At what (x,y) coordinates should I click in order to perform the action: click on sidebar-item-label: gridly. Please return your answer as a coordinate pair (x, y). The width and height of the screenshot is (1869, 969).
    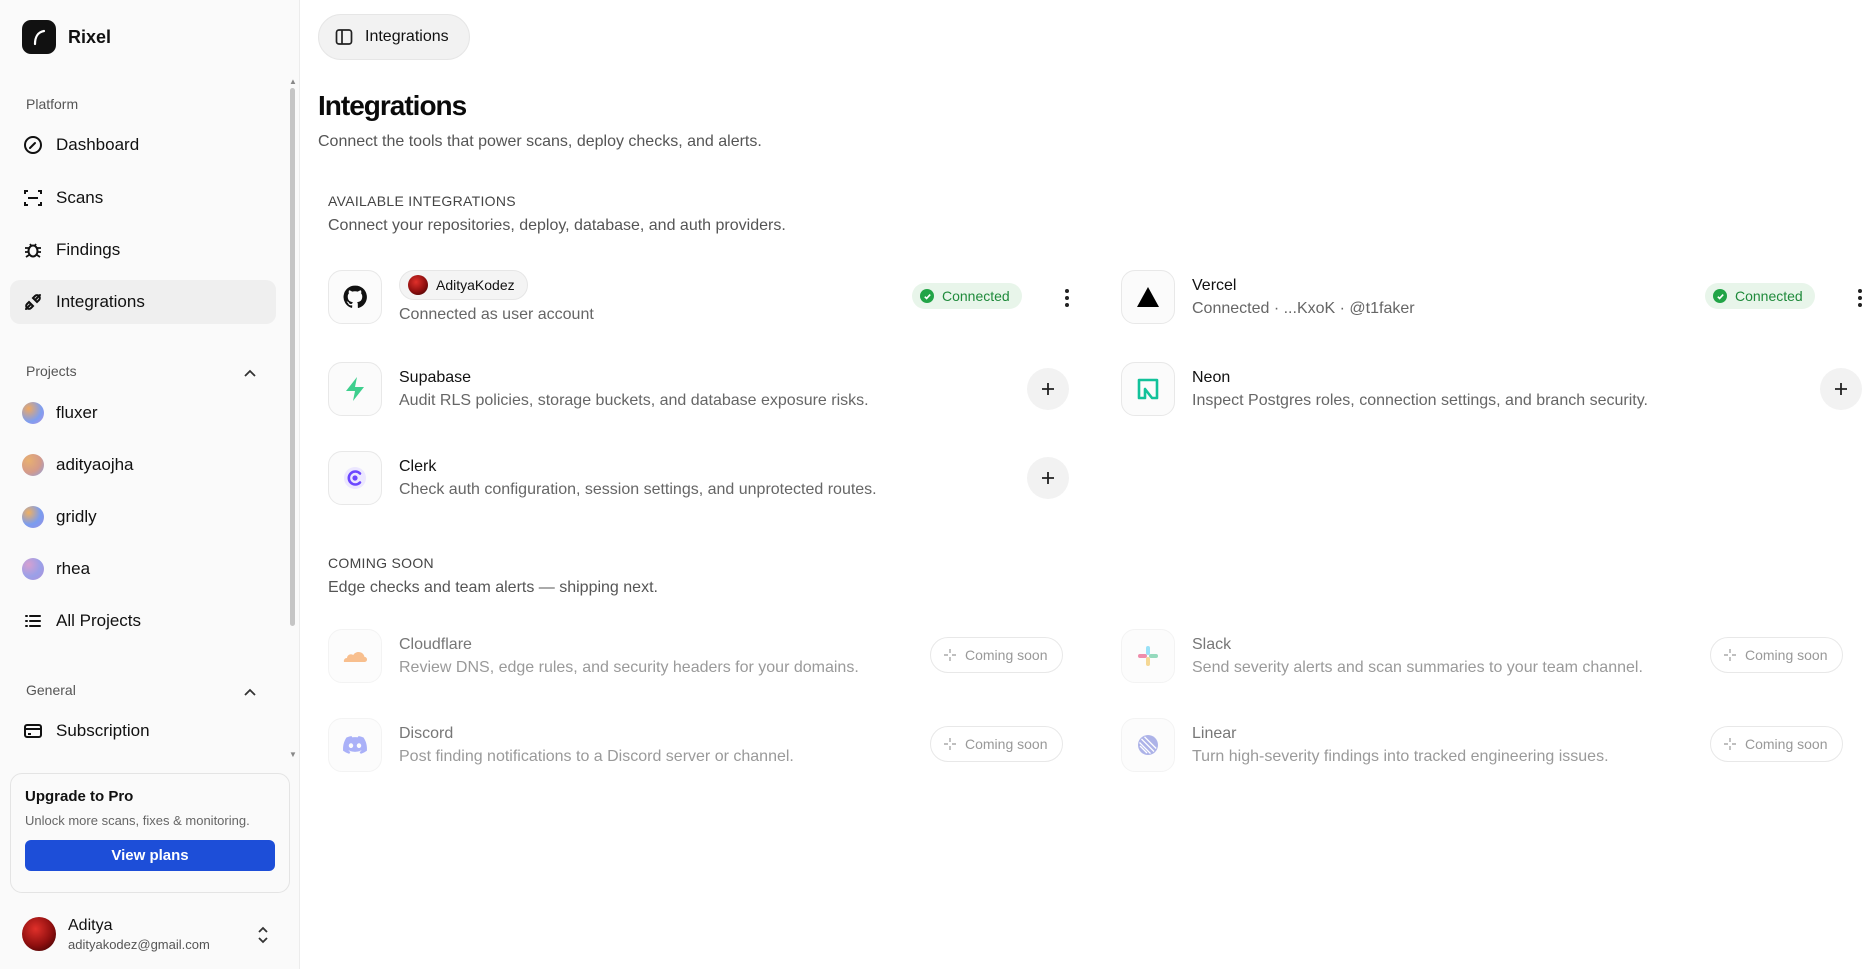
    Looking at the image, I should click on (76, 516).